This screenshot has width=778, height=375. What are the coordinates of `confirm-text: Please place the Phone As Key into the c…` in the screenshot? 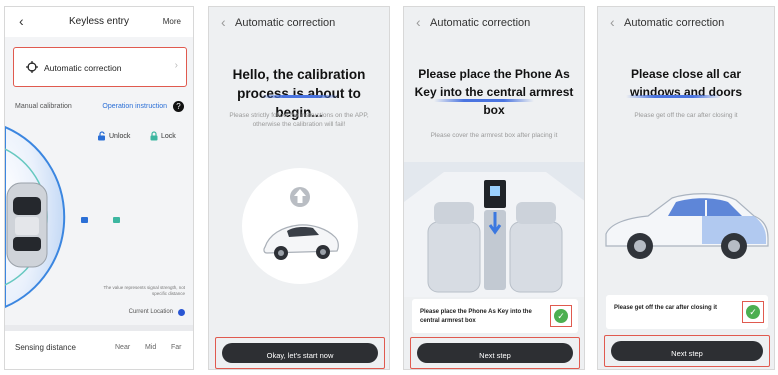 It's located at (476, 316).